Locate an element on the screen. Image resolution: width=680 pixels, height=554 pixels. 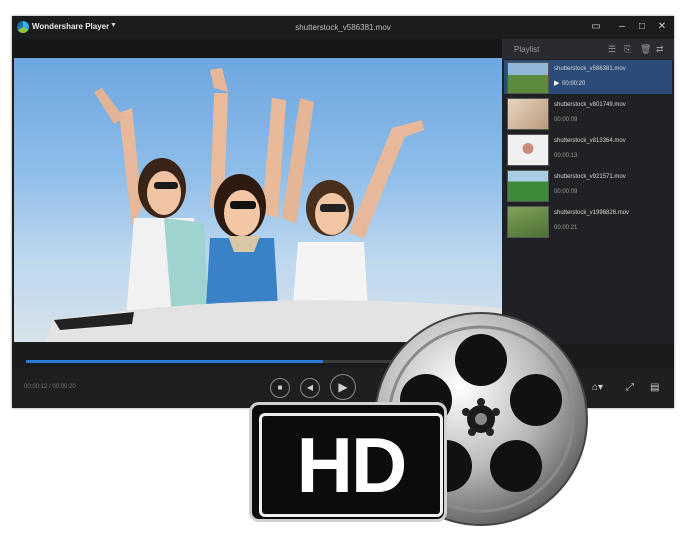
window-title: shutterstock_v586381.mov is located at coordinates (343, 27).